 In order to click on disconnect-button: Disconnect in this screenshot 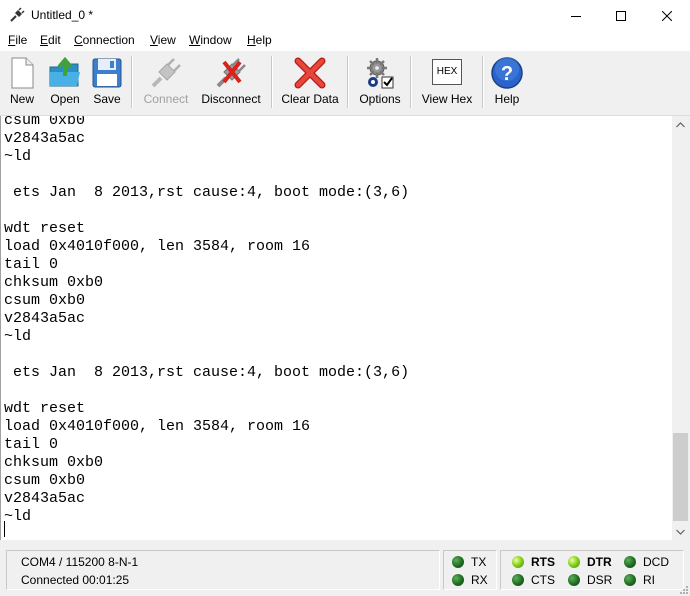, I will do `click(231, 82)`.